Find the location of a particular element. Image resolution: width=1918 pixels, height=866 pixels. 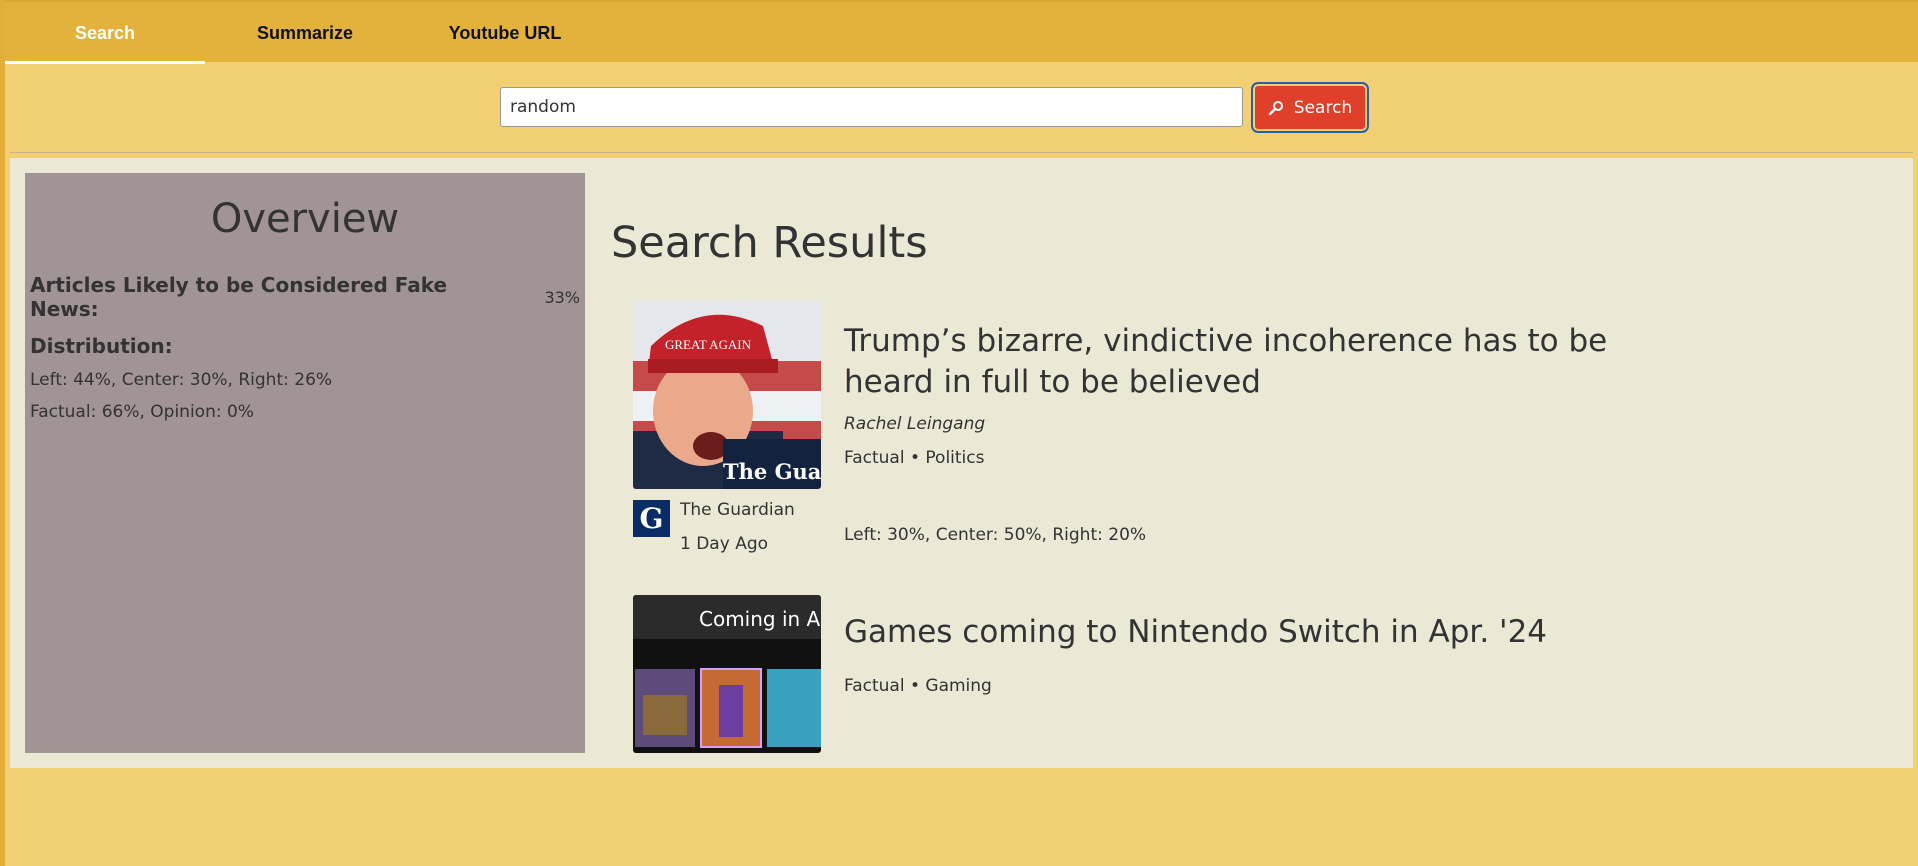

type-distribution: Factual: 66%, Opinion: 0% is located at coordinates (142, 412).